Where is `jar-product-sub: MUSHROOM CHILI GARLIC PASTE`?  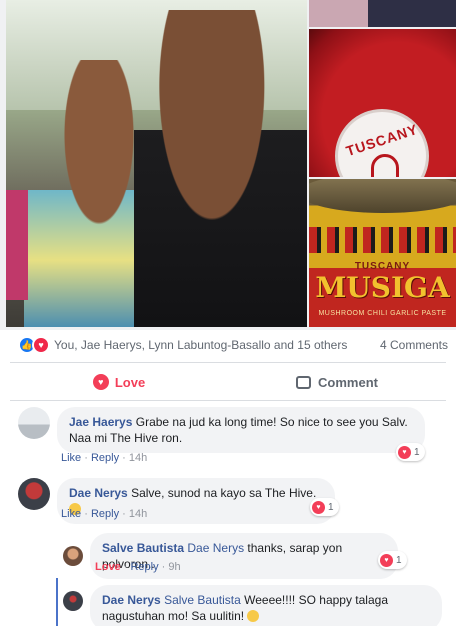 jar-product-sub: MUSHROOM CHILI GARLIC PASTE is located at coordinates (382, 313).